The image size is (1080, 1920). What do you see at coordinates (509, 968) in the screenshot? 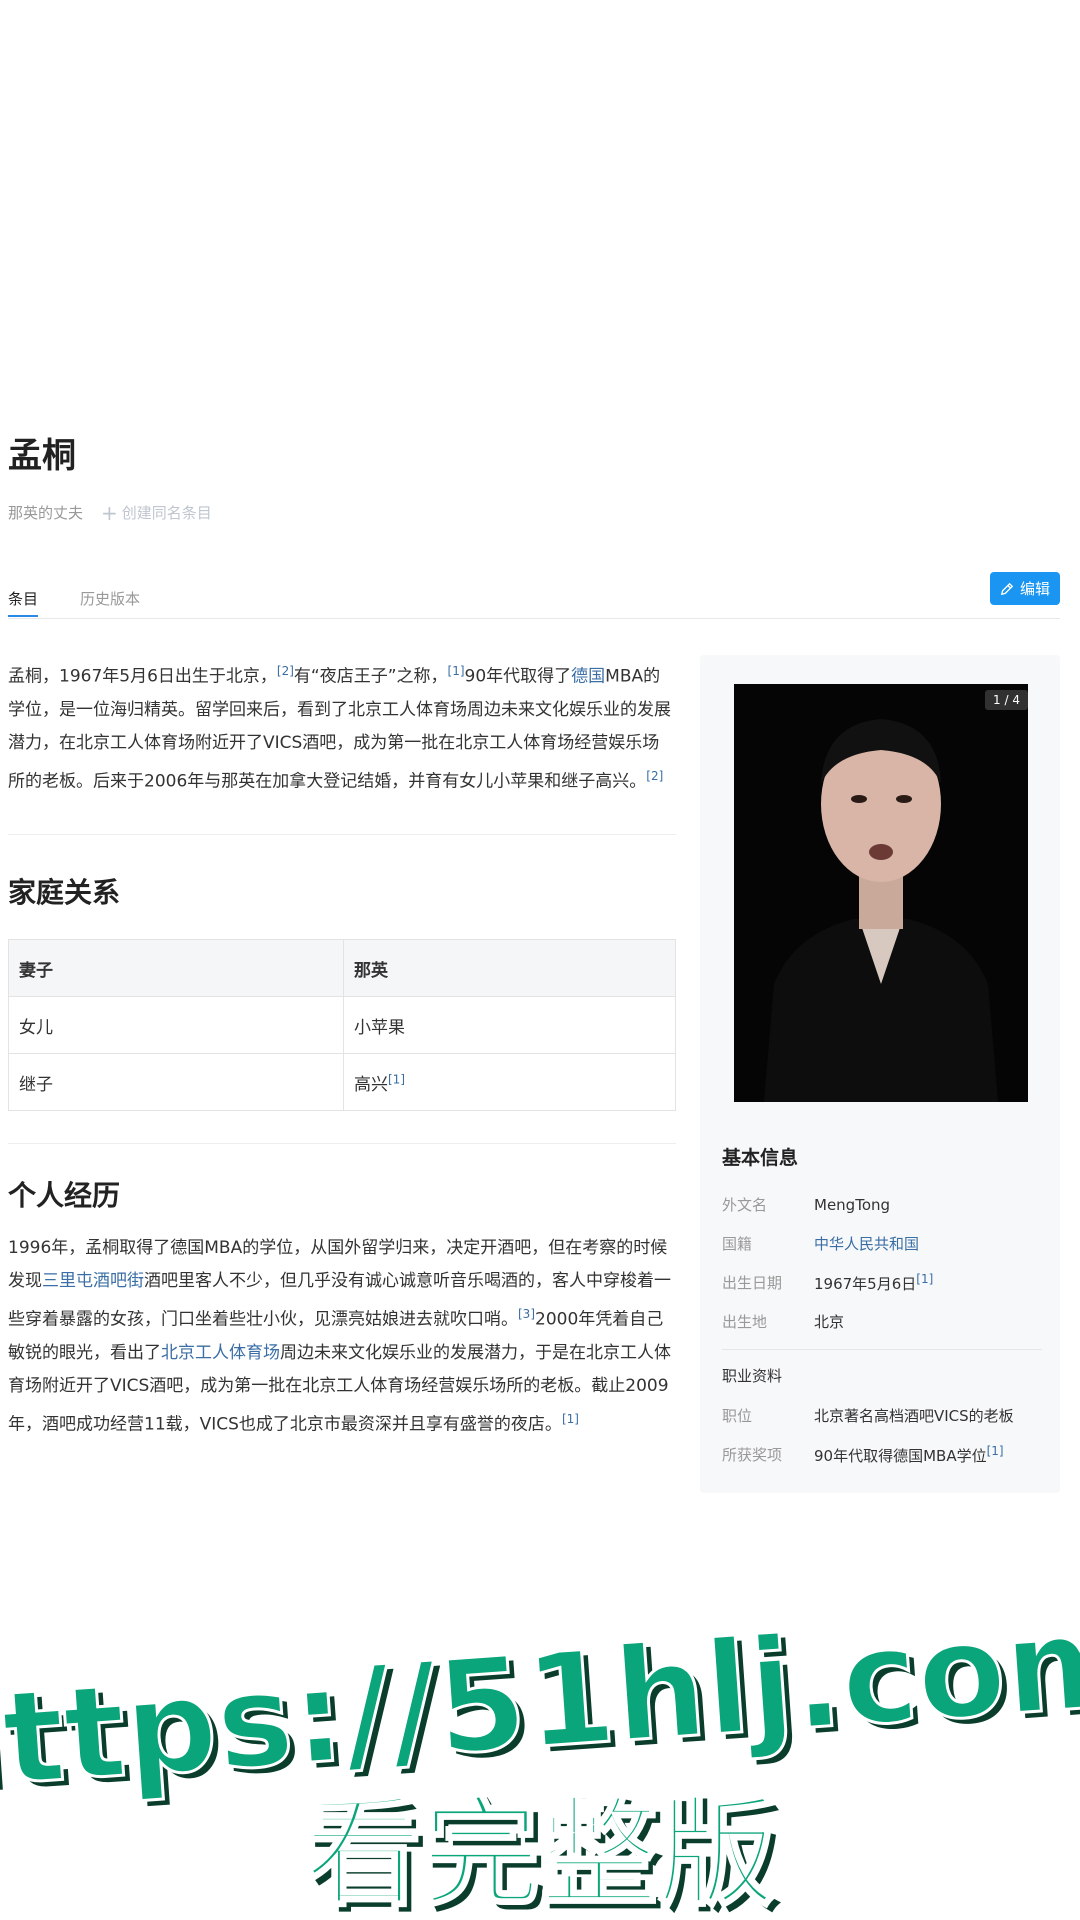
I see `table-value: 那英` at bounding box center [509, 968].